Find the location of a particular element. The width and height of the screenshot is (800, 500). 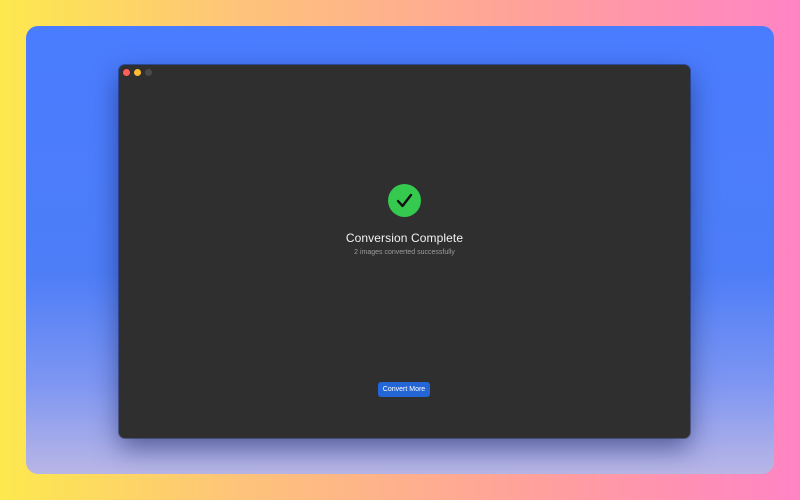

convert-more-button: Convert More is located at coordinates (404, 389).